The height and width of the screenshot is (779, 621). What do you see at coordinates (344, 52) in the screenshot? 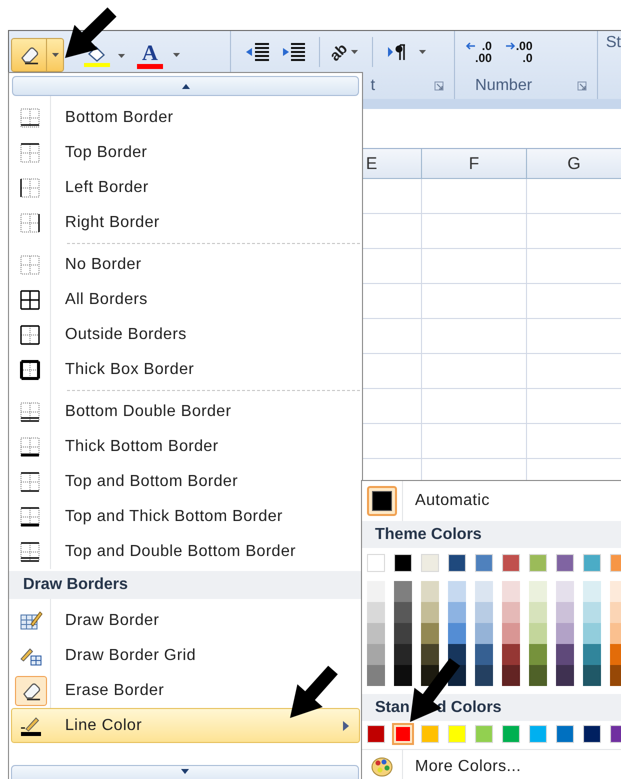
I see `orientation-button: ab` at bounding box center [344, 52].